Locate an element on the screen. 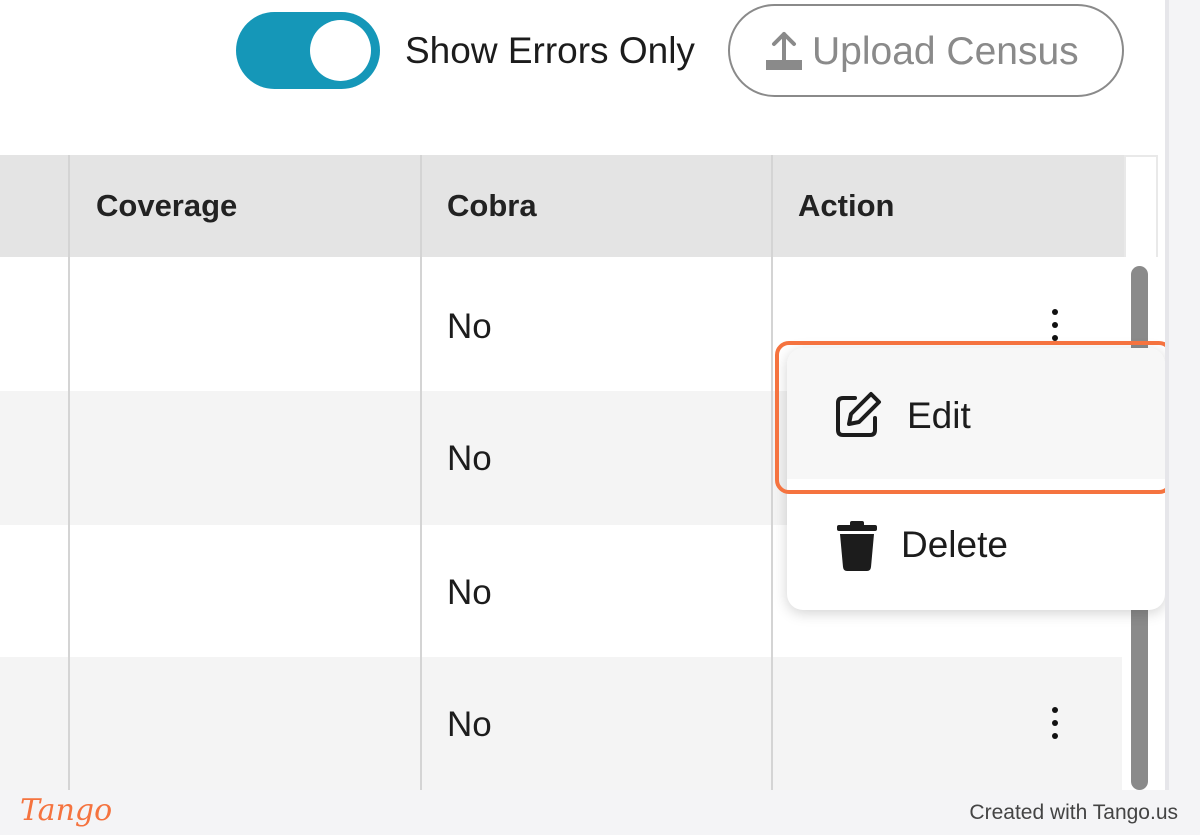  upload-census-label: Upload Census is located at coordinates (945, 51).